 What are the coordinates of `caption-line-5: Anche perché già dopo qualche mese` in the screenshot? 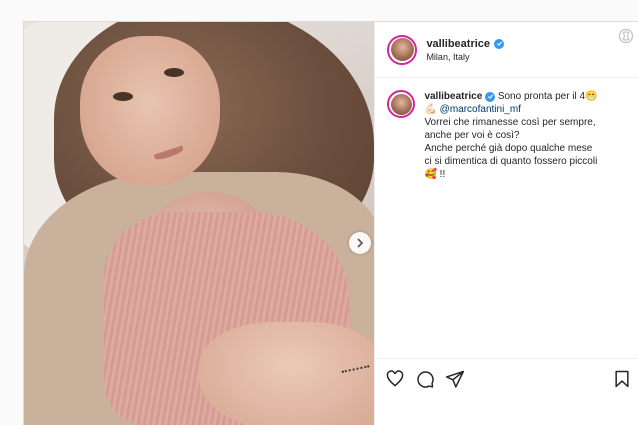 It's located at (508, 148).